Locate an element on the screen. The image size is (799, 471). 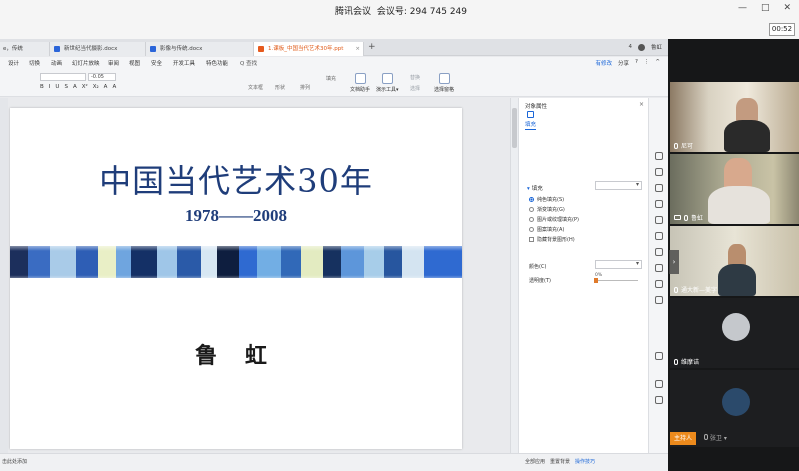
strikethrough-button: S is located at coordinates (66, 87).